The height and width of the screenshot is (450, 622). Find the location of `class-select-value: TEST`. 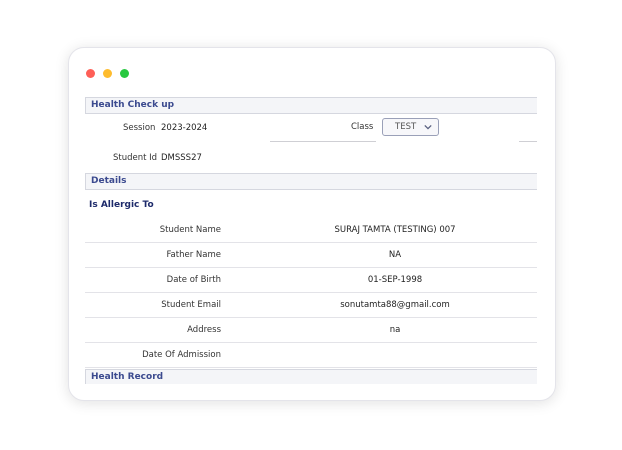

class-select-value: TEST is located at coordinates (406, 127).